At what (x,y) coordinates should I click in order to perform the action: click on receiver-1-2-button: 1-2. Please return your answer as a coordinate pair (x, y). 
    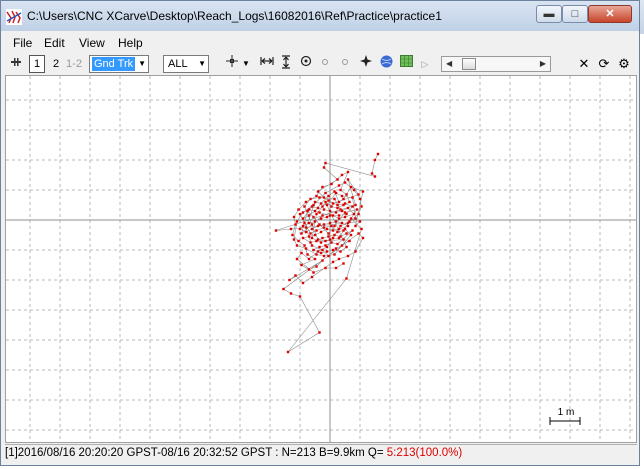
    Looking at the image, I should click on (74, 64).